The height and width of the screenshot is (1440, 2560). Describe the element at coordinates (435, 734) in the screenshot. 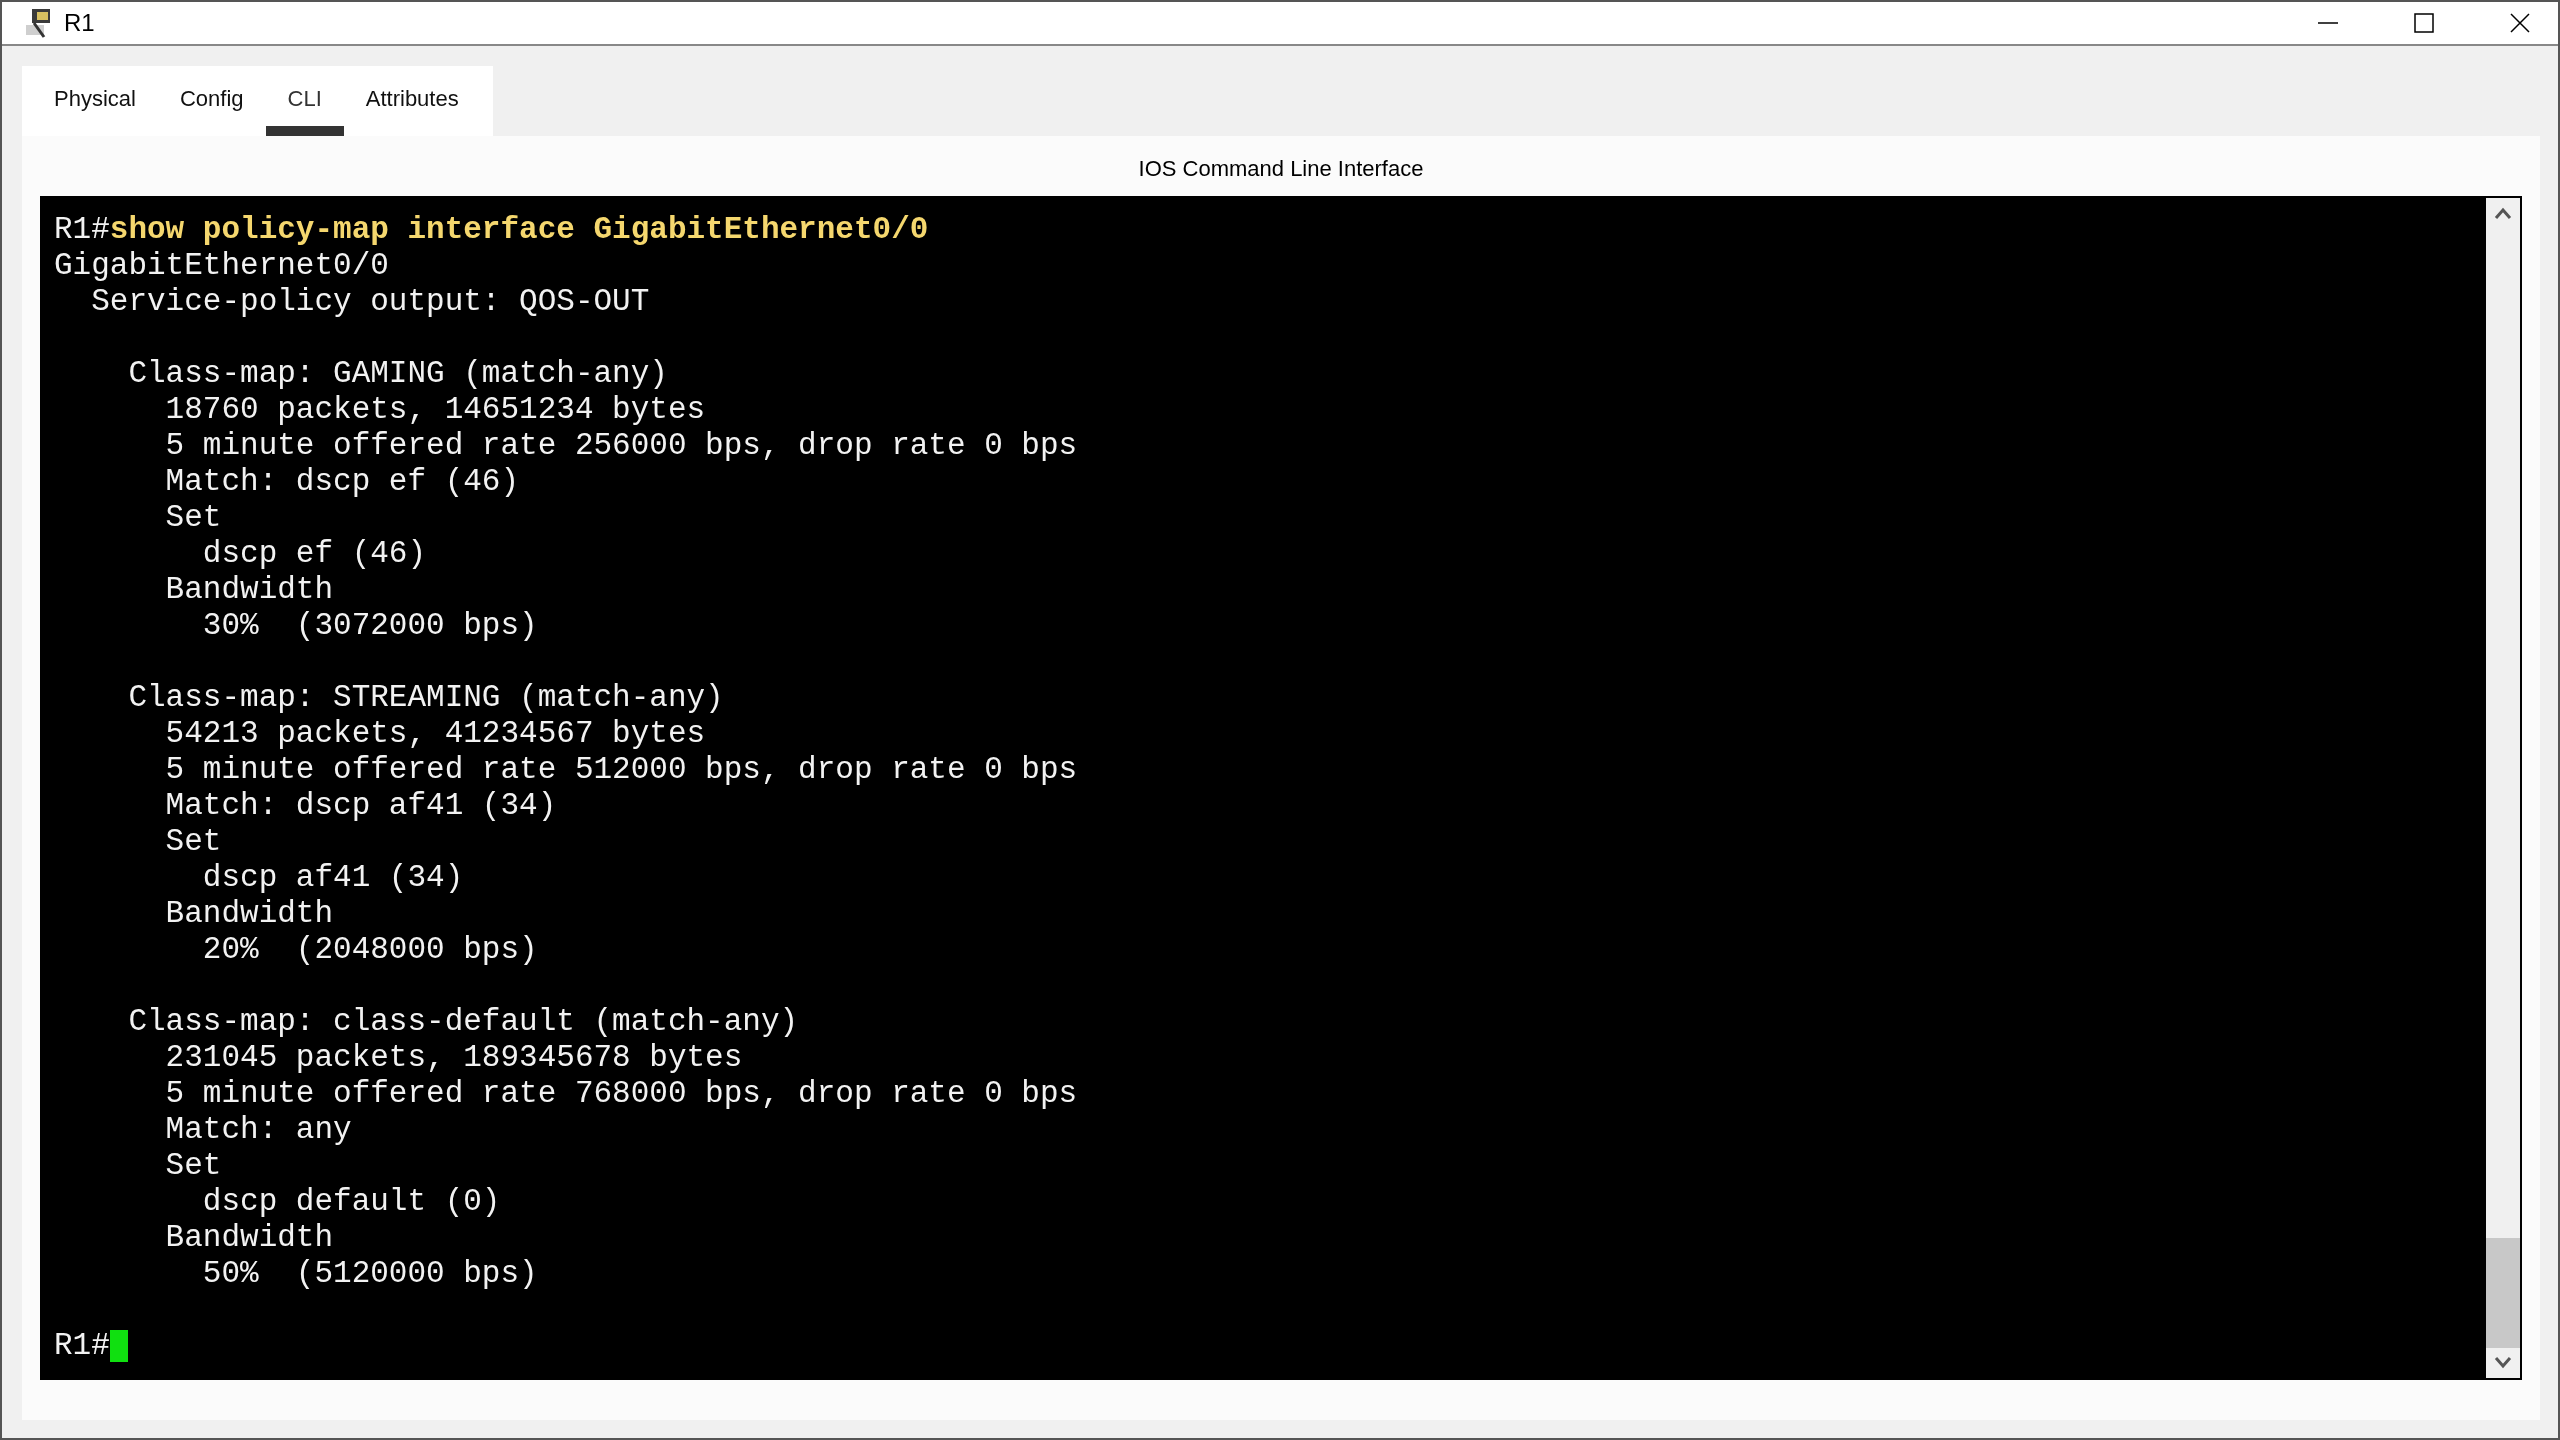

I see `output-line: 54213 packets, 41234567 bytes` at that location.